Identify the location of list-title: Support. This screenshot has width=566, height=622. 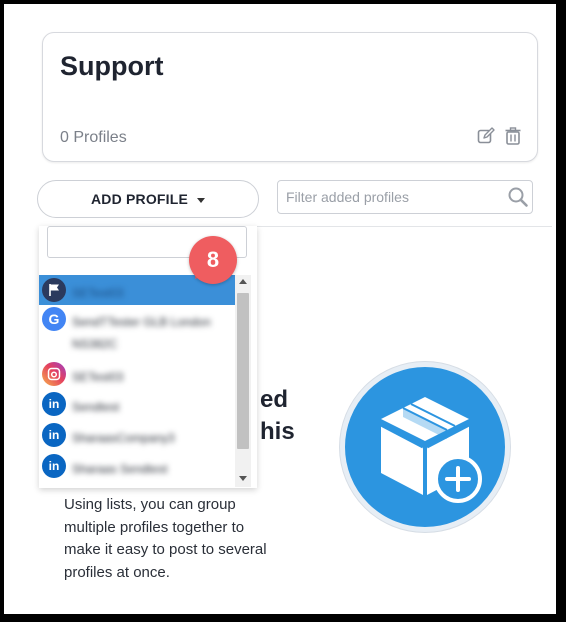
(112, 66).